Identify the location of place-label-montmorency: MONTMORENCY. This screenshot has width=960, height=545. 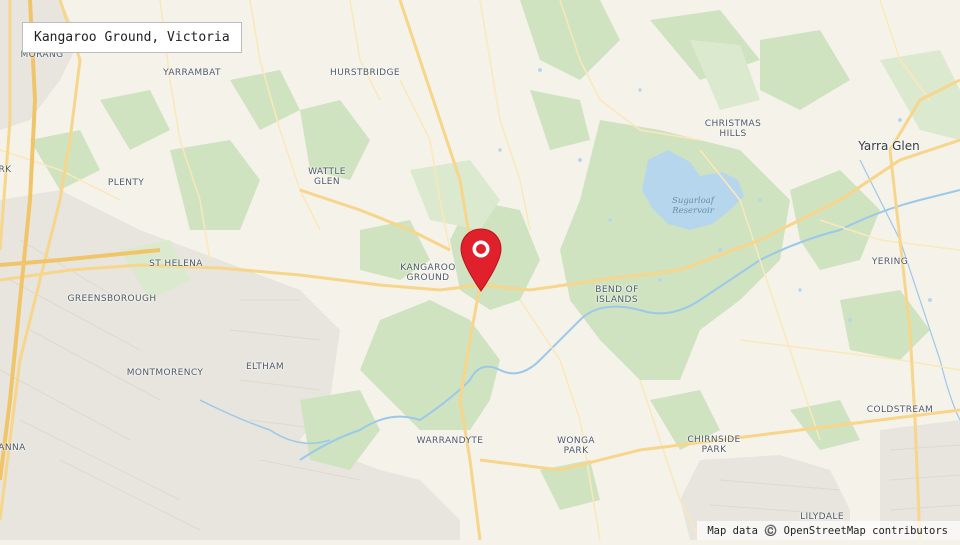
(165, 373).